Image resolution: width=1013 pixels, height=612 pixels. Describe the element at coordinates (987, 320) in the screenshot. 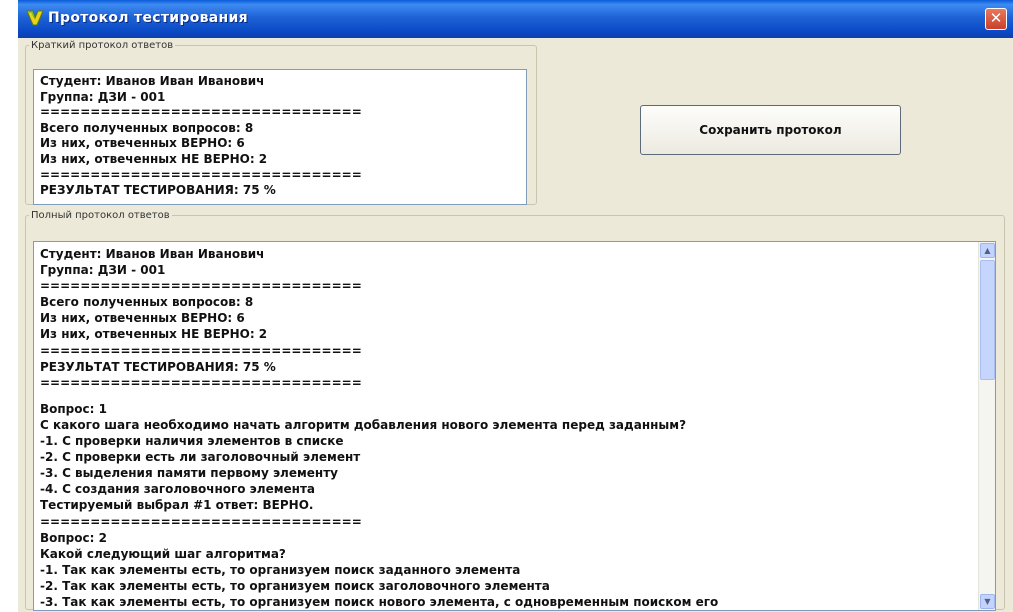

I see `scrollbar-thumb` at that location.